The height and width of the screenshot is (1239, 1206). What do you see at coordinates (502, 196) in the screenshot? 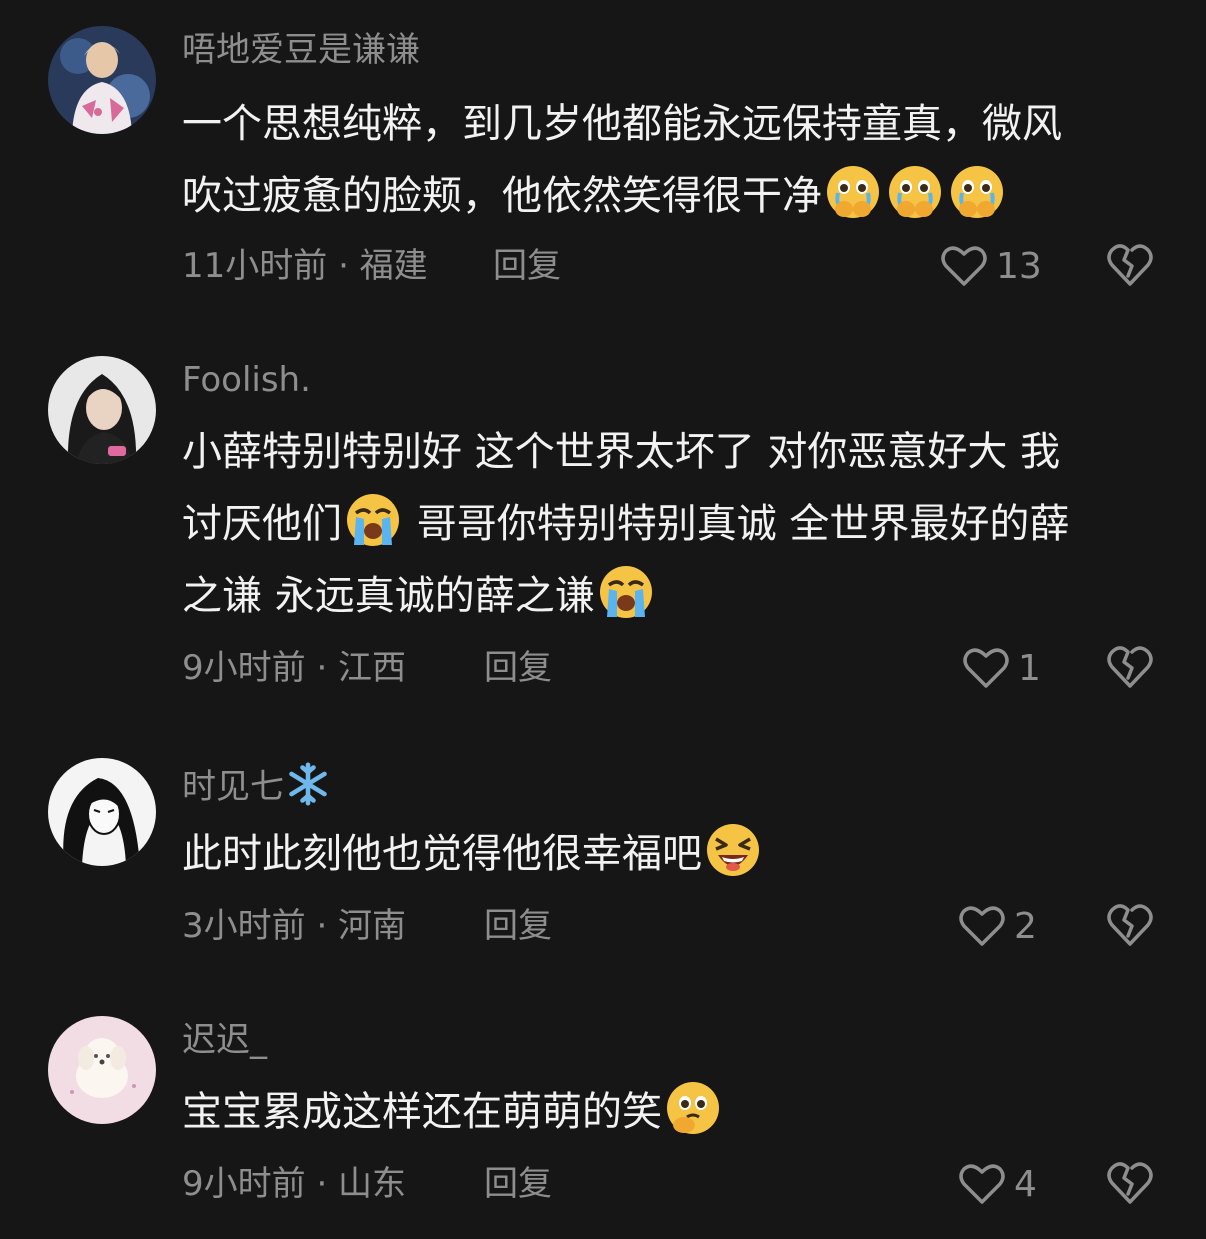
I see `comment-line-text: 吹过疲惫的脸颊，他依然笑得很干净` at bounding box center [502, 196].